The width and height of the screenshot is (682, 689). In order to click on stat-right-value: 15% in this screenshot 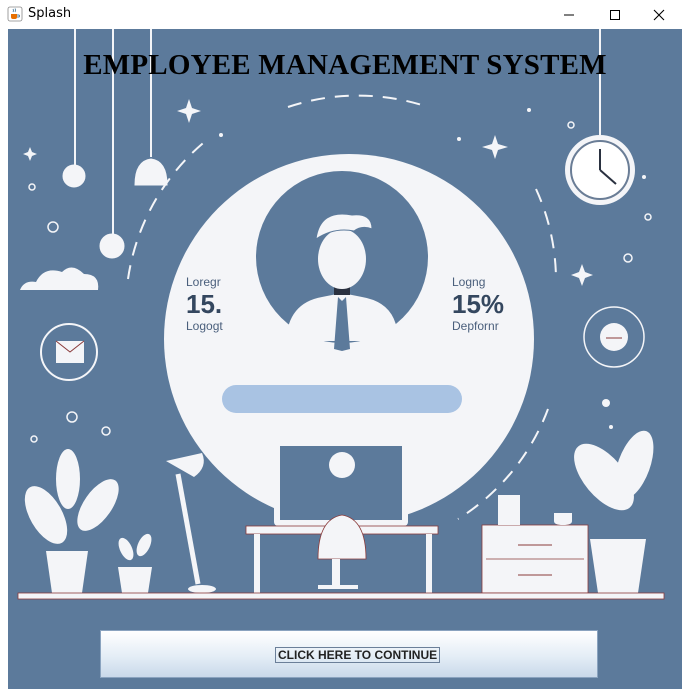, I will do `click(478, 304)`.